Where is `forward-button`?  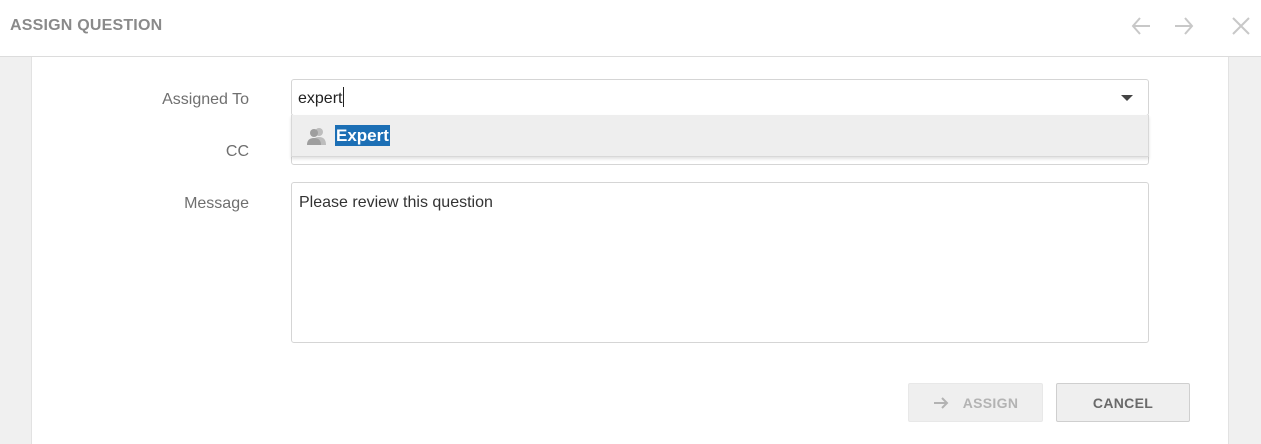
forward-button is located at coordinates (1184, 26).